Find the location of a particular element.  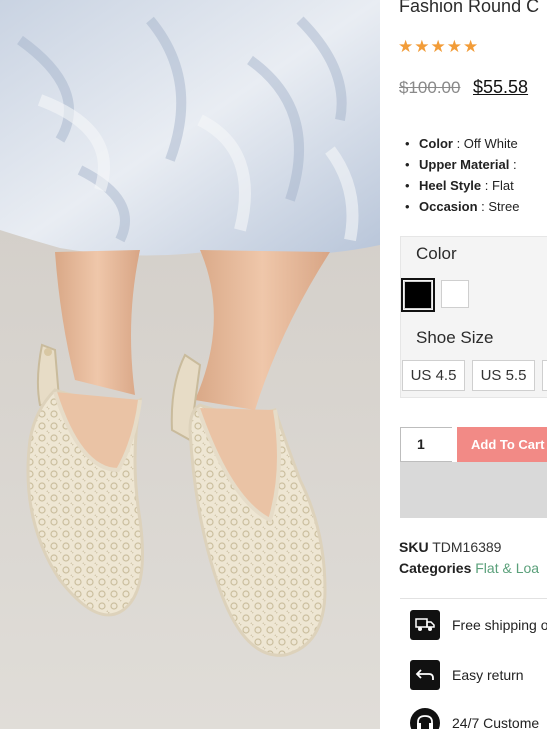

color-swatch-white is located at coordinates (455, 294).